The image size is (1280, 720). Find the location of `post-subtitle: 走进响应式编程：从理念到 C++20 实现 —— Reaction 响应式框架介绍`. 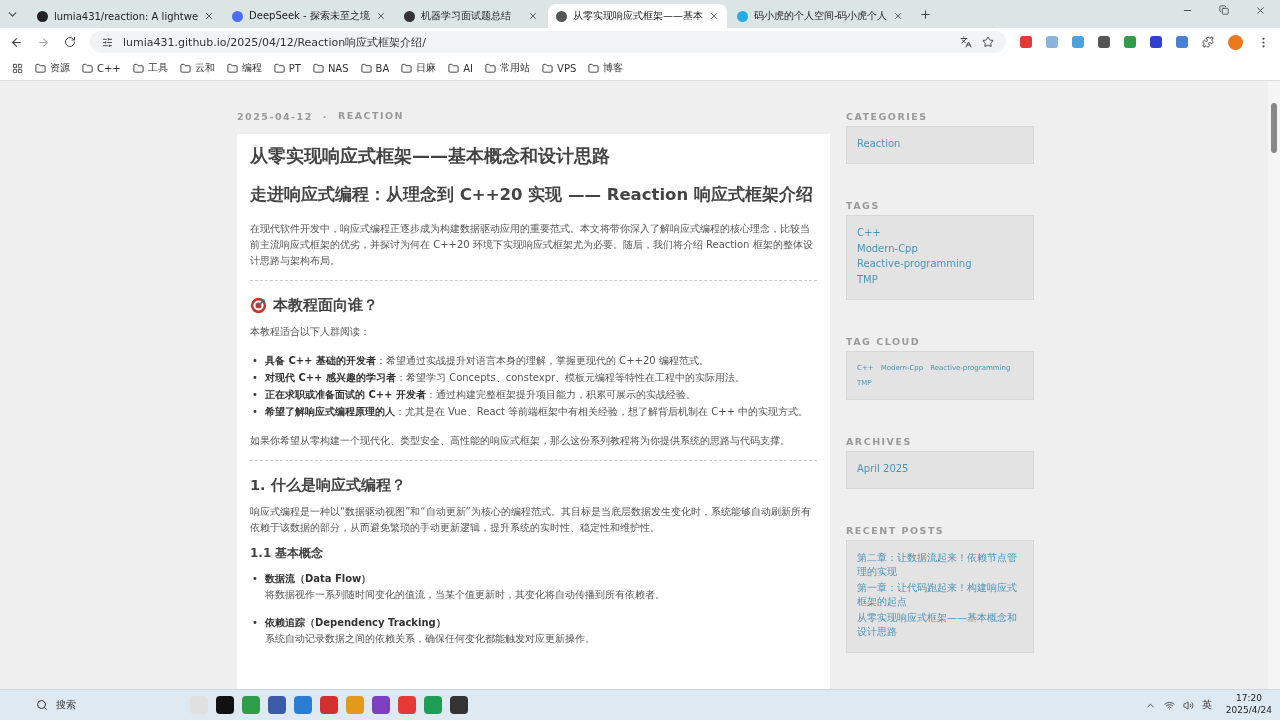

post-subtitle: 走进响应式编程：从理念到 C++20 实现 —— Reaction 响应式框架介绍 is located at coordinates (532, 195).